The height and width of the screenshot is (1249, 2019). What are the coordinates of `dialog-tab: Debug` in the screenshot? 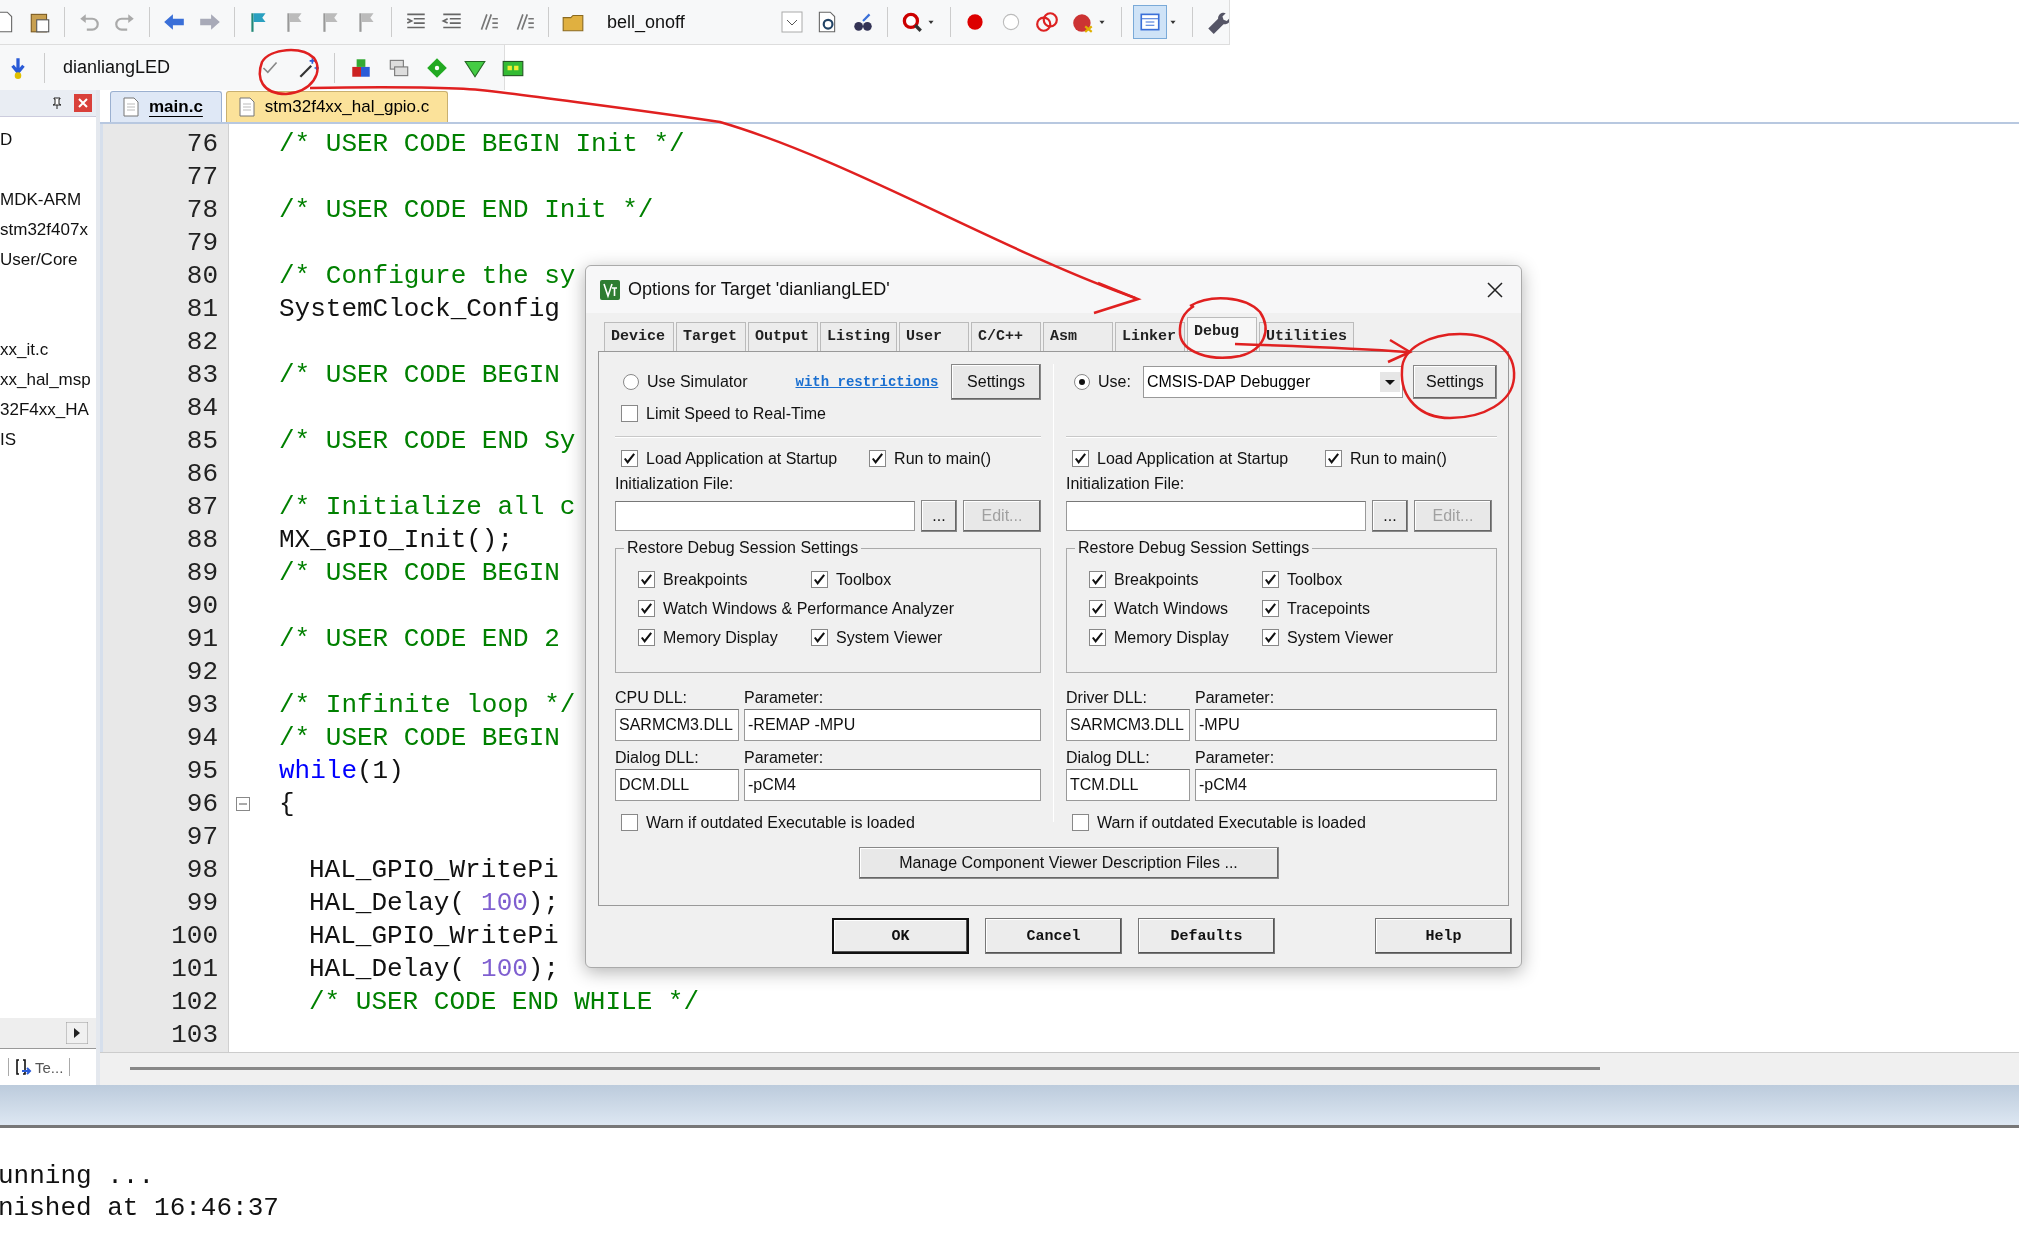 It's located at (1222, 333).